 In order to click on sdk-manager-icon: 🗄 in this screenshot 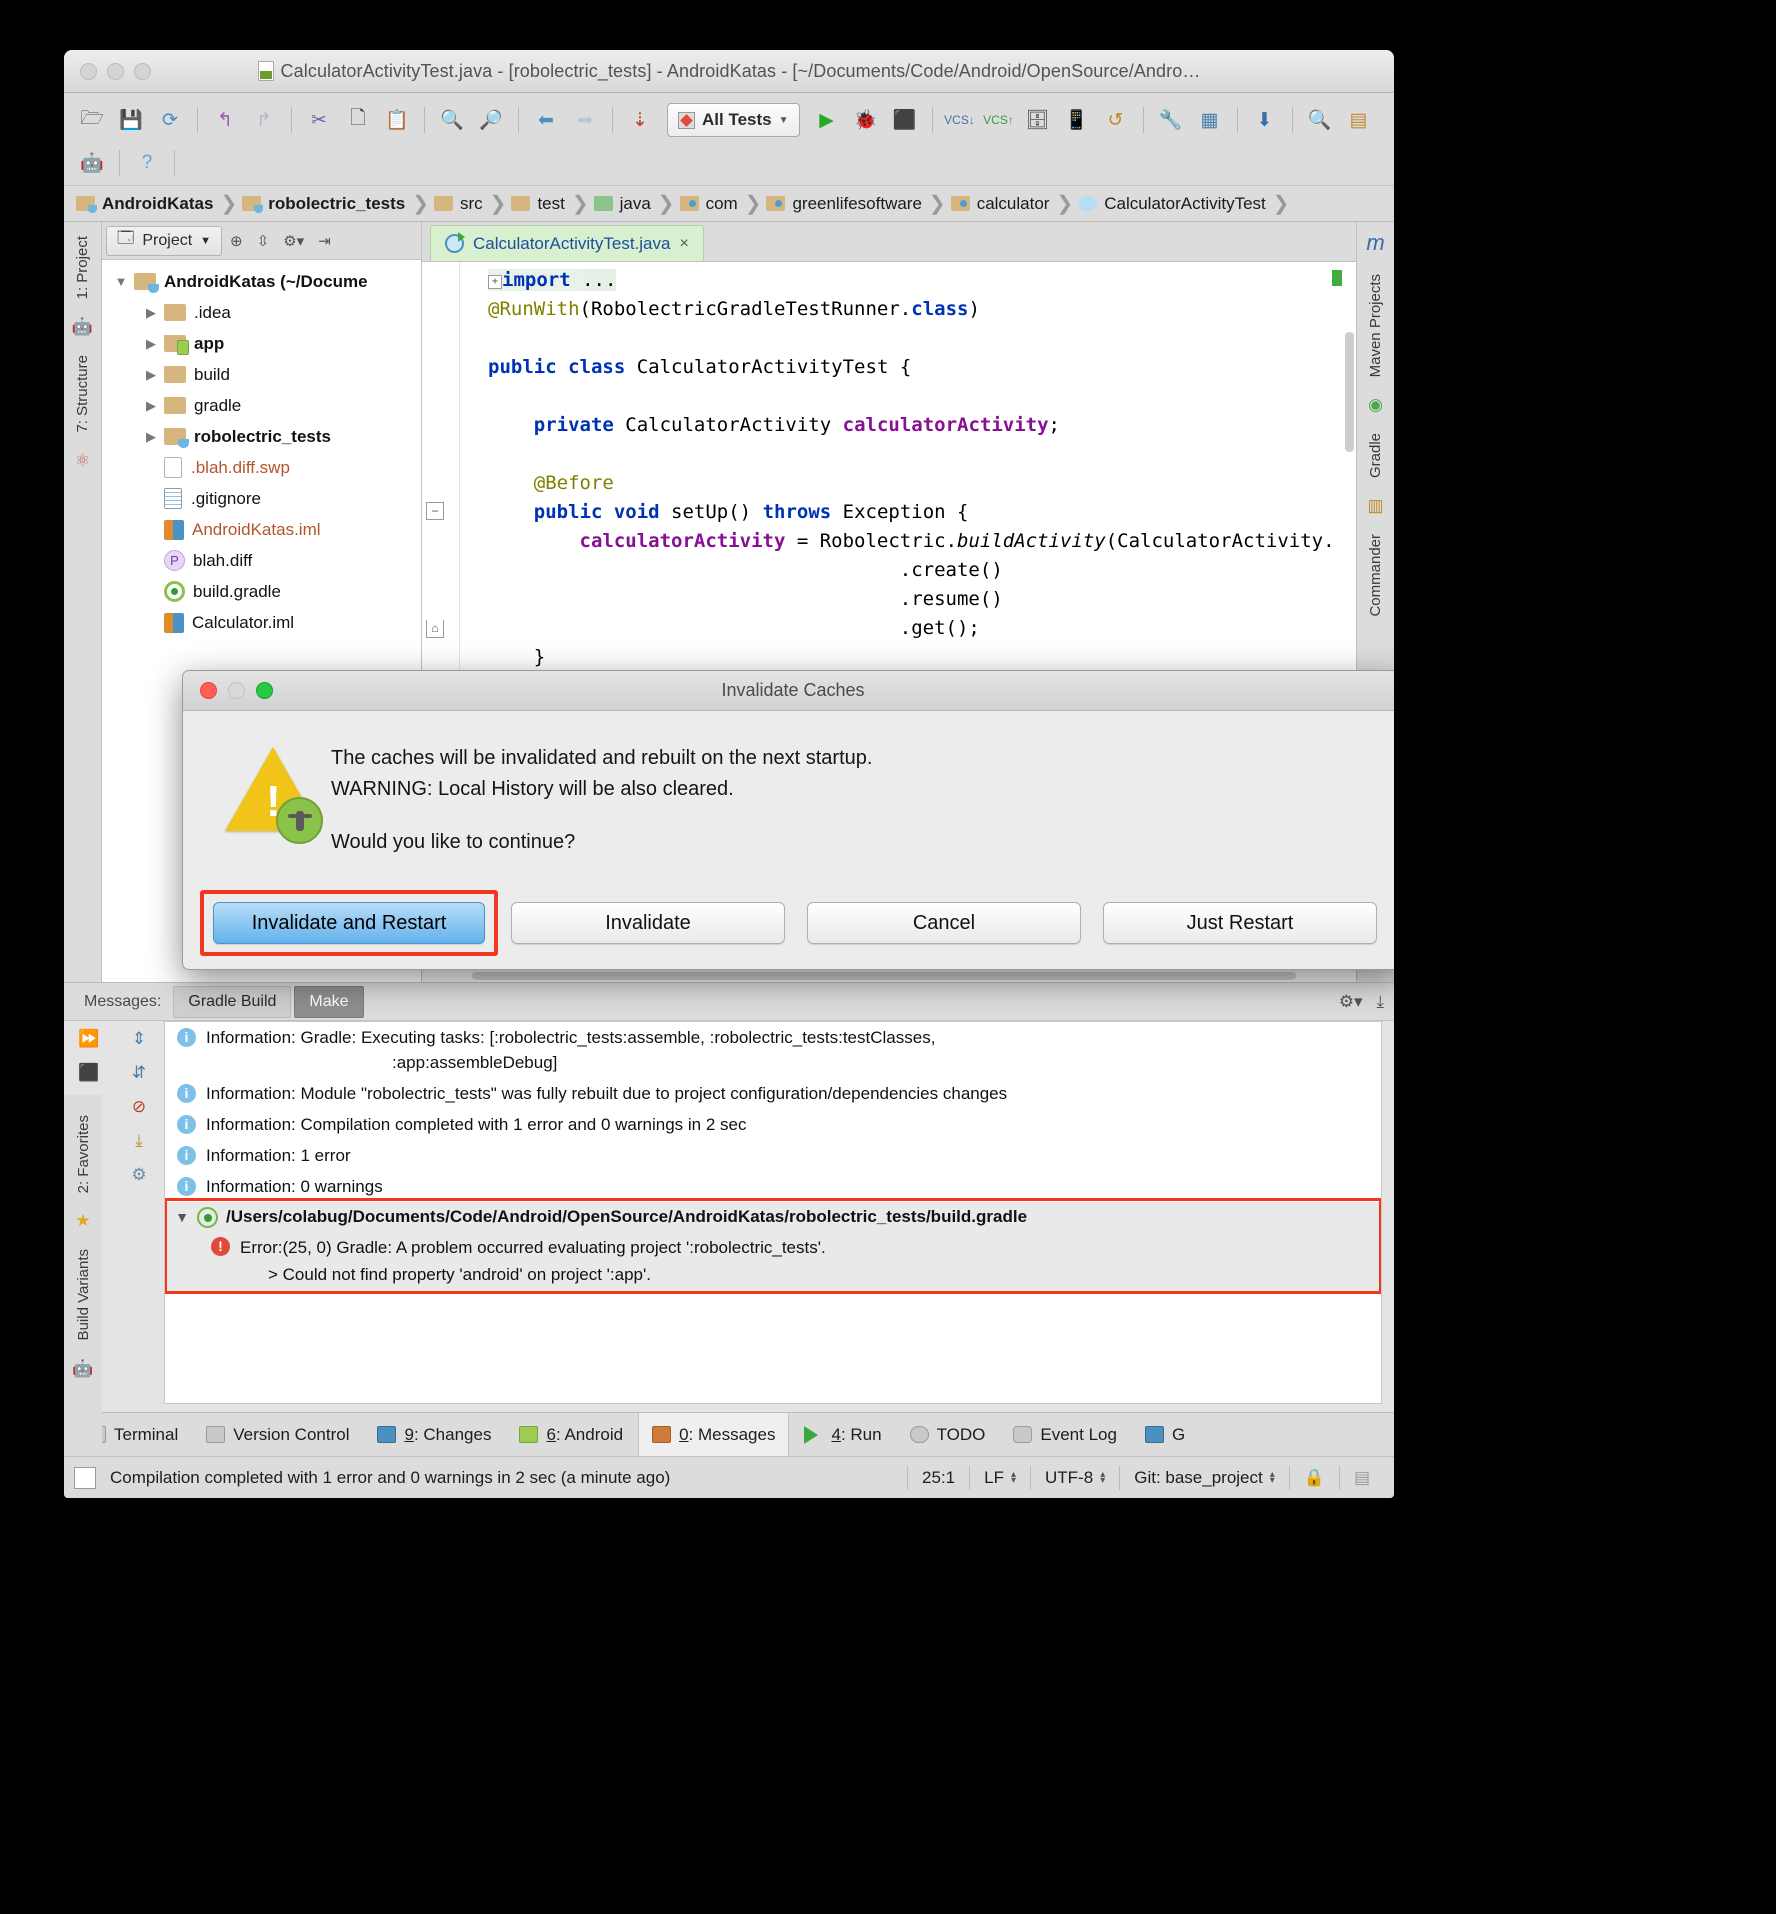, I will do `click(1038, 120)`.